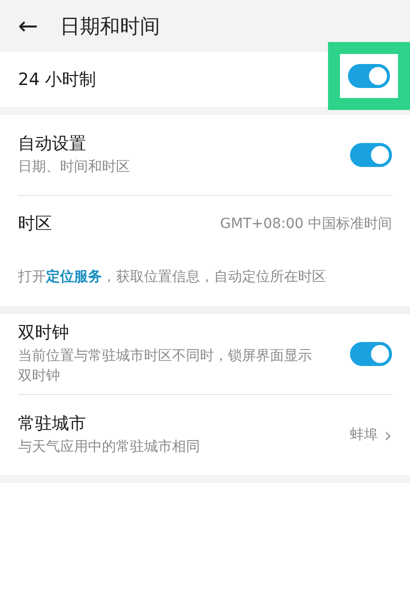 The image size is (410, 603). Describe the element at coordinates (364, 435) in the screenshot. I see `setting-value: 蚌埠` at that location.